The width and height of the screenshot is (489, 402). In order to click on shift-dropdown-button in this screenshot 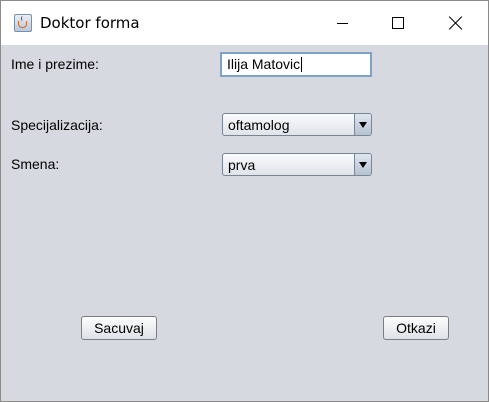, I will do `click(362, 164)`.